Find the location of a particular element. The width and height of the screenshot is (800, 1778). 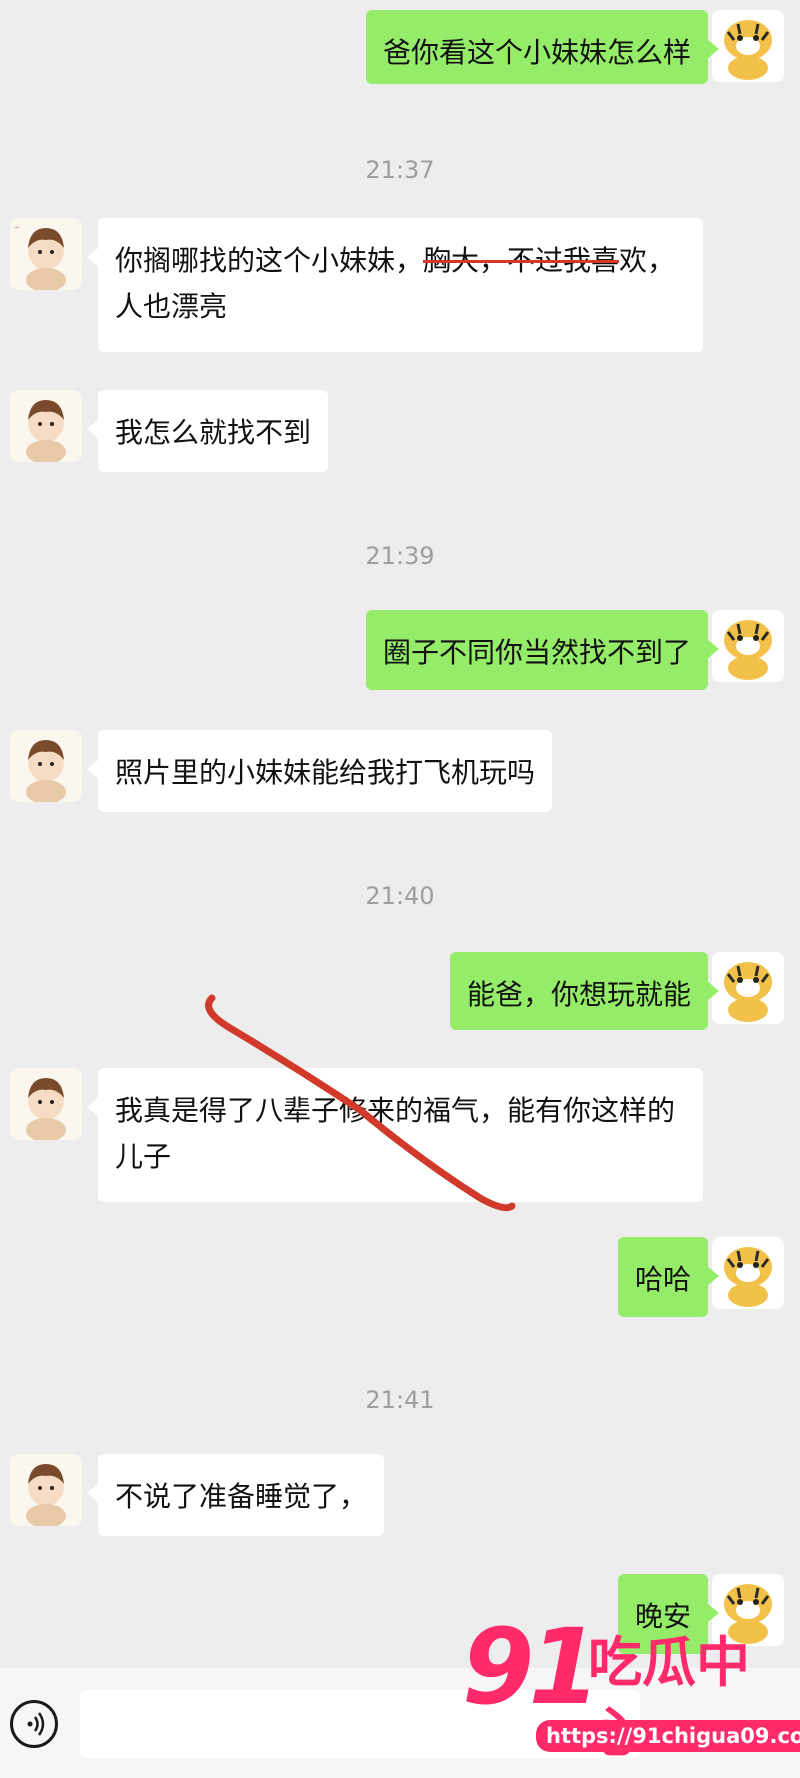

boy-avatar-icon: ~ is located at coordinates (46, 254).